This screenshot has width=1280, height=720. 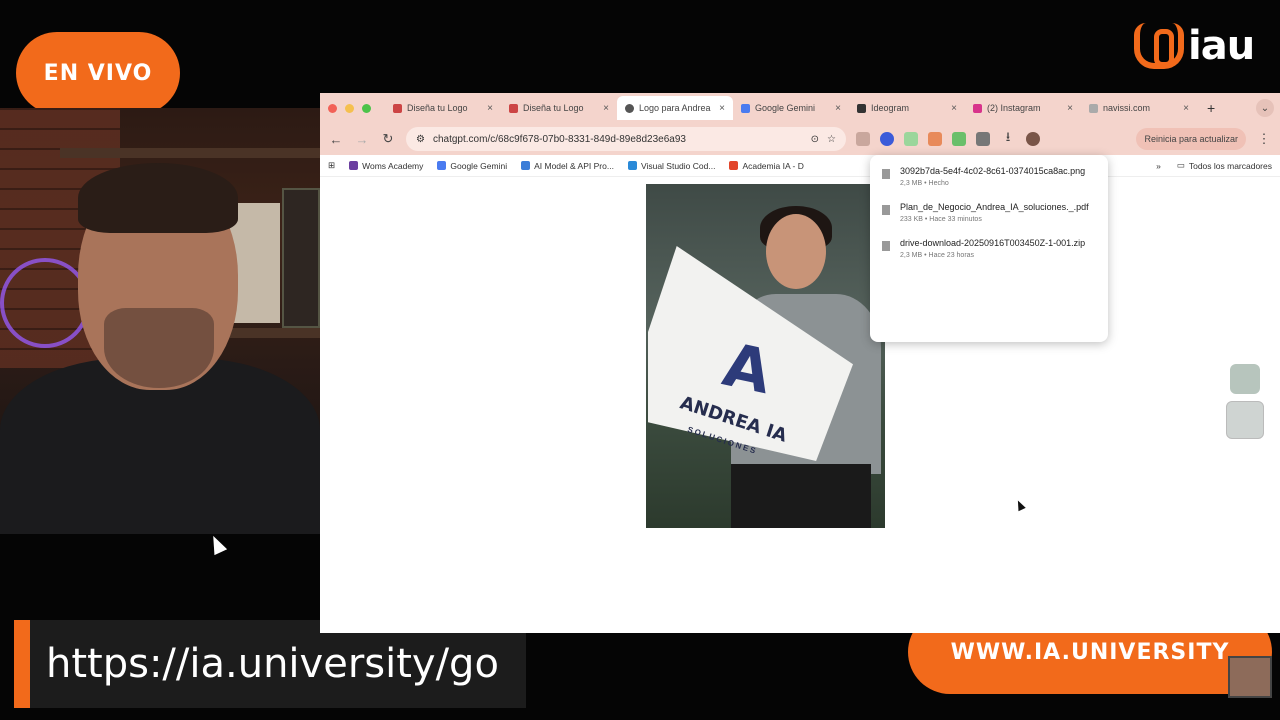 What do you see at coordinates (559, 108) in the screenshot?
I see `tab-1: Diseña tu Logo ×` at bounding box center [559, 108].